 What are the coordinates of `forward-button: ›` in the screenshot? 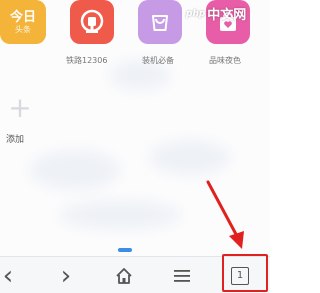 It's located at (66, 275).